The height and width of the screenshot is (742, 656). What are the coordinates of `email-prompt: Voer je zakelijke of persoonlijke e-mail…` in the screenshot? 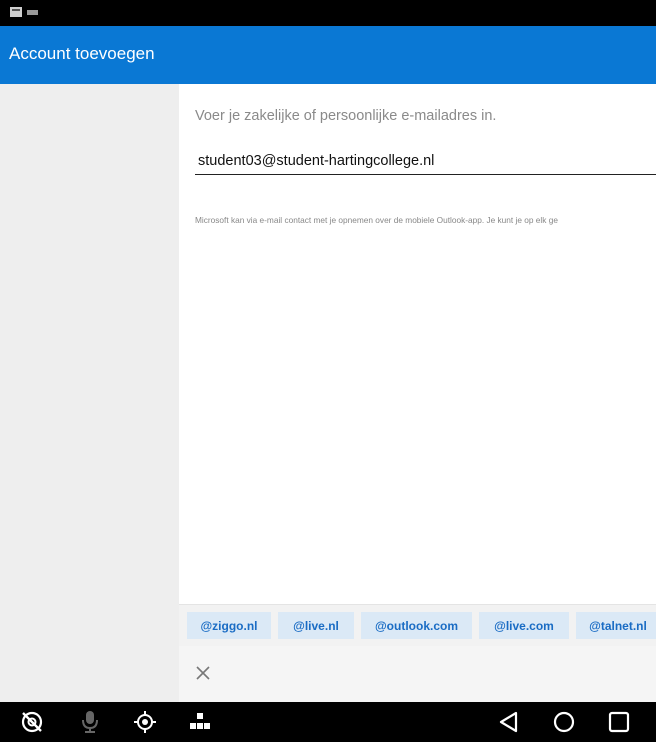 It's located at (346, 116).